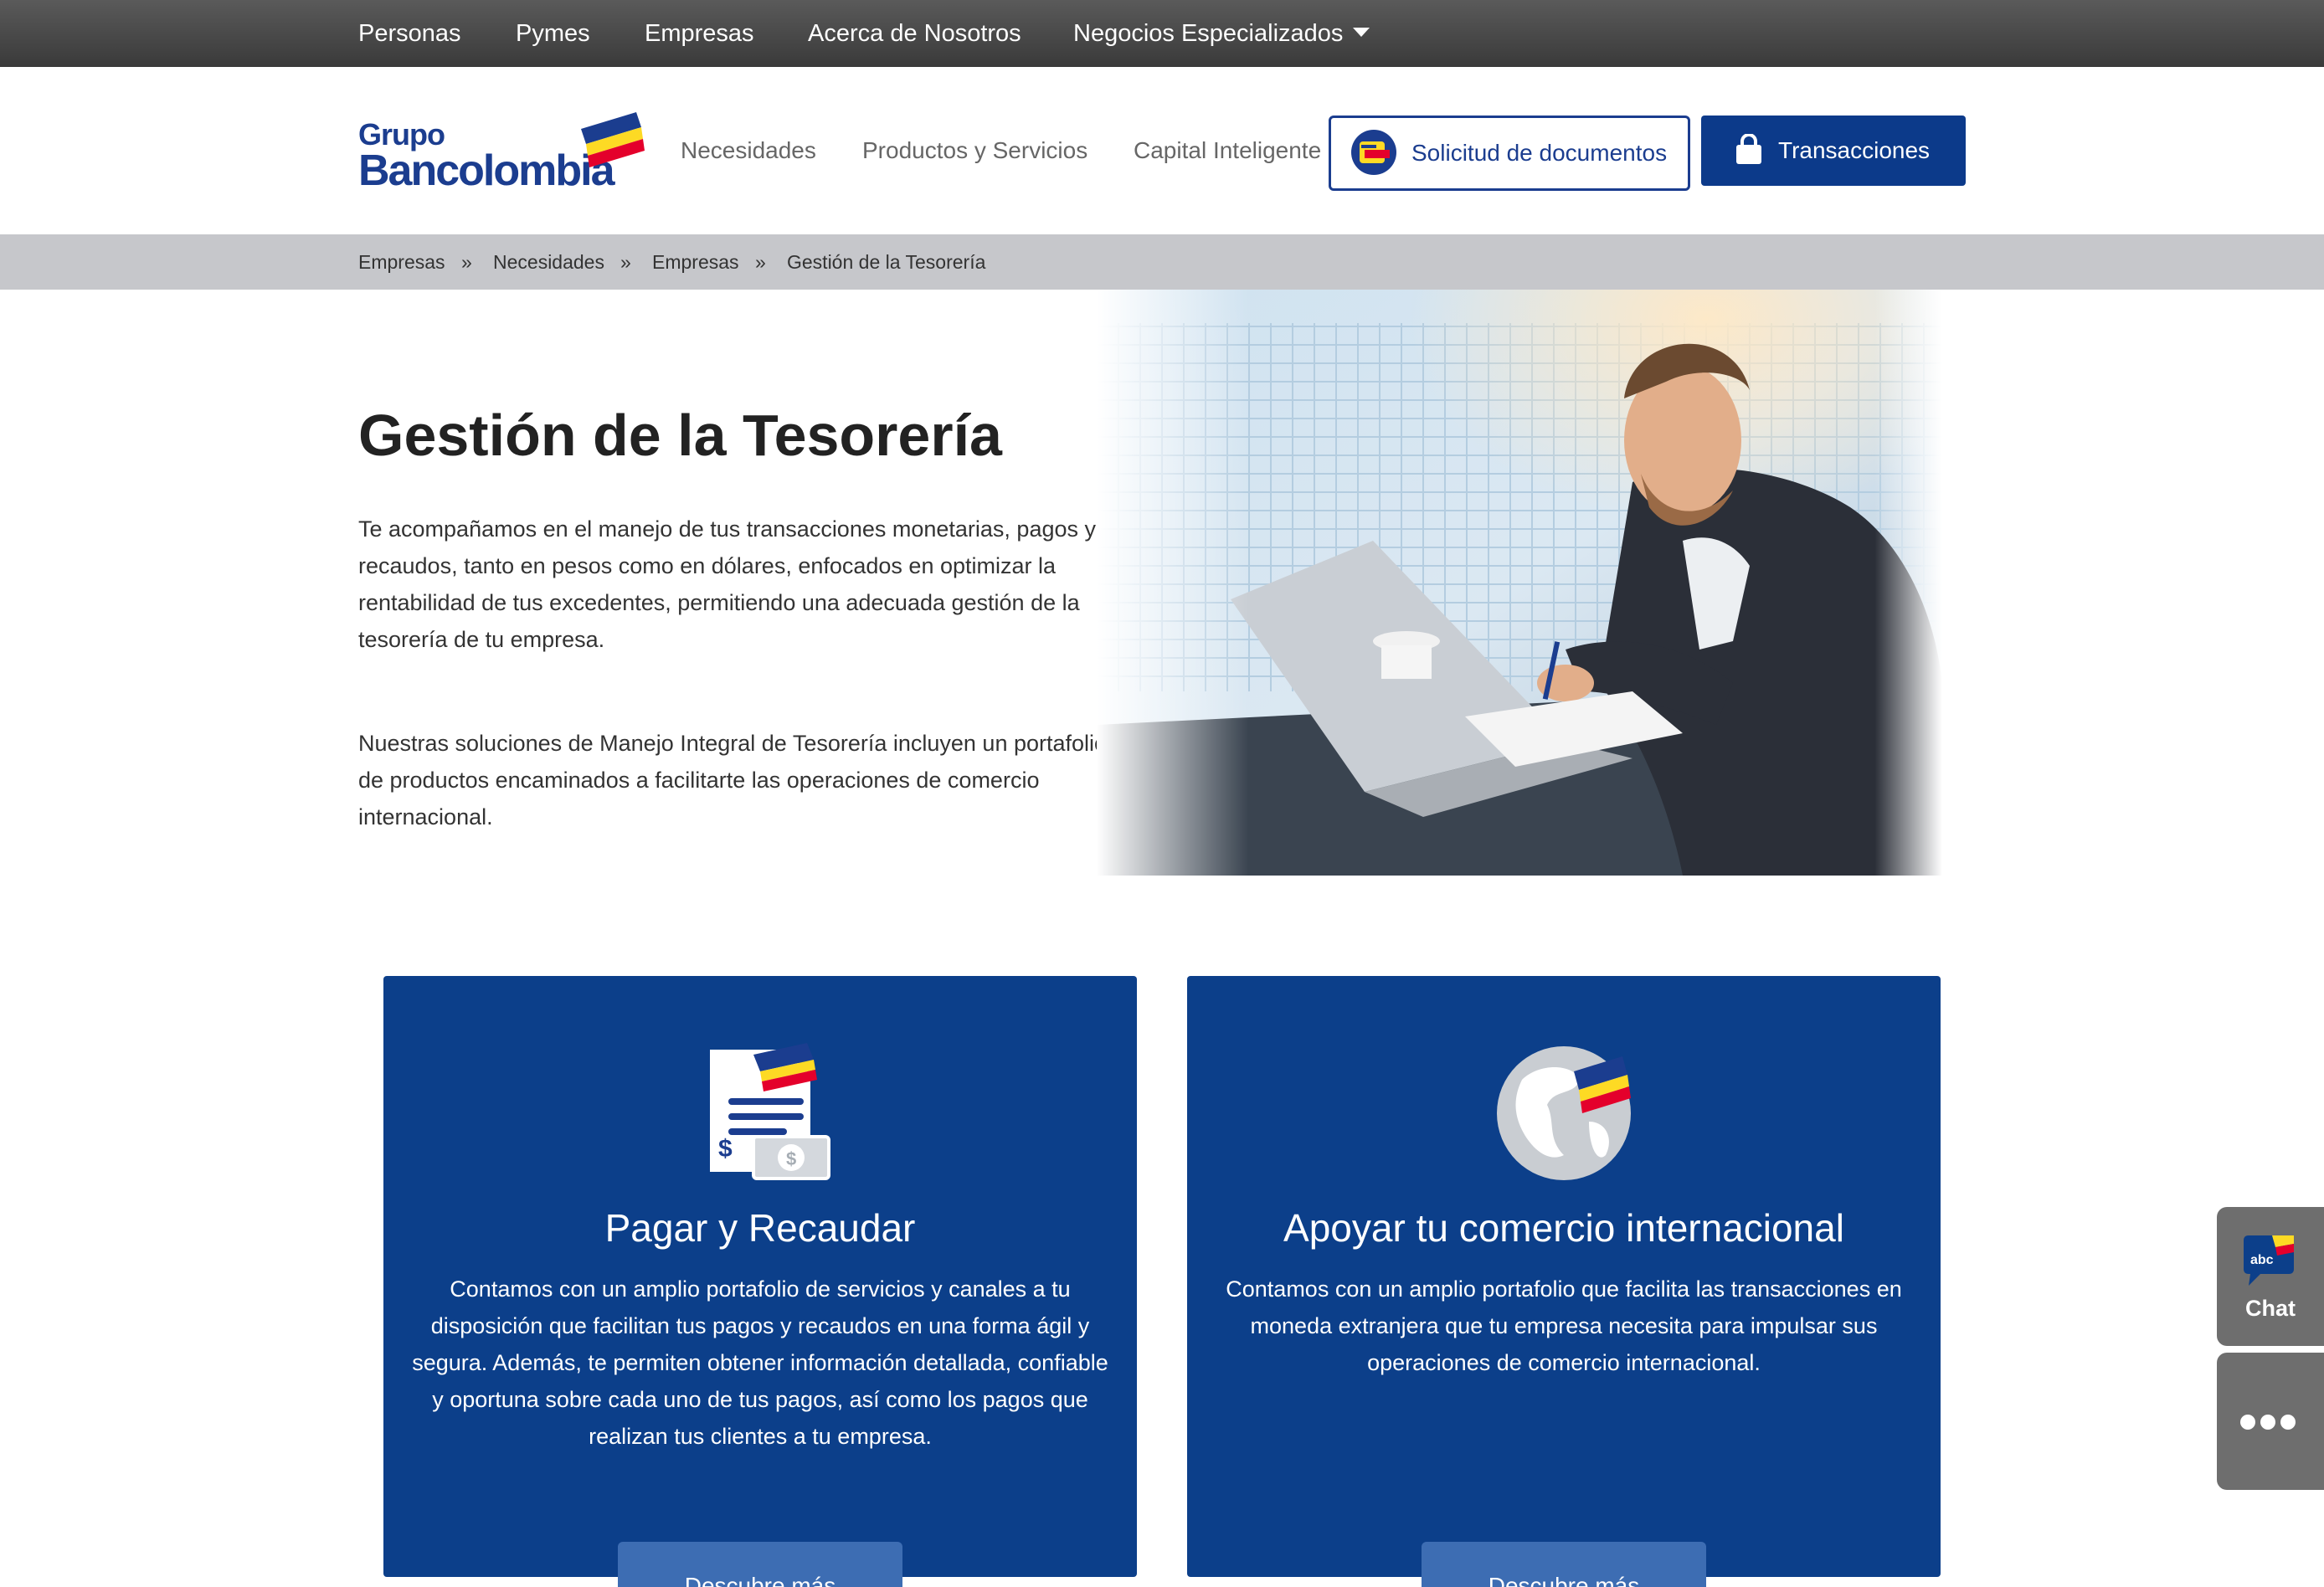 This screenshot has width=2324, height=1587. What do you see at coordinates (1362, 32) in the screenshot?
I see `caret-down-icon` at bounding box center [1362, 32].